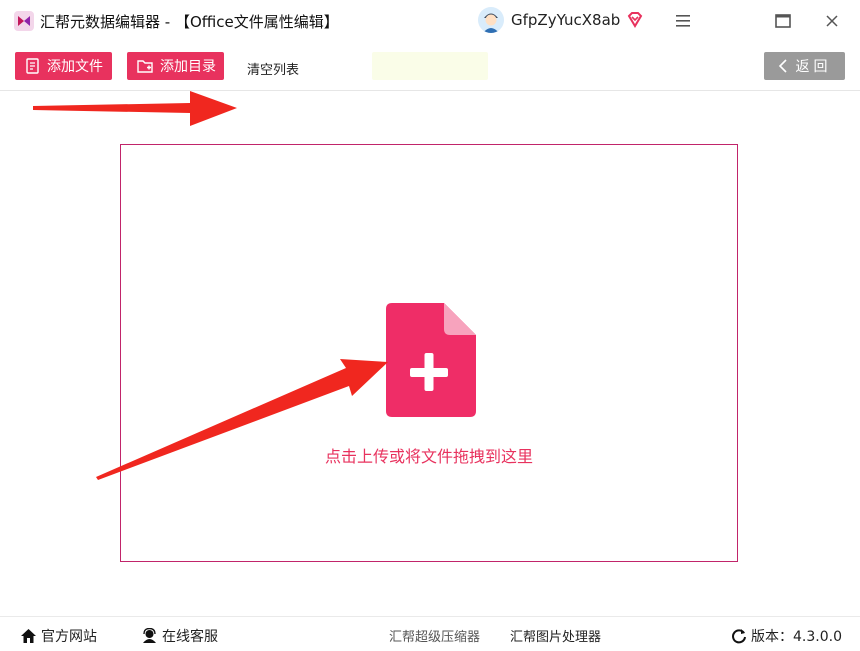  Describe the element at coordinates (783, 21) in the screenshot. I see `maximize-icon` at that location.